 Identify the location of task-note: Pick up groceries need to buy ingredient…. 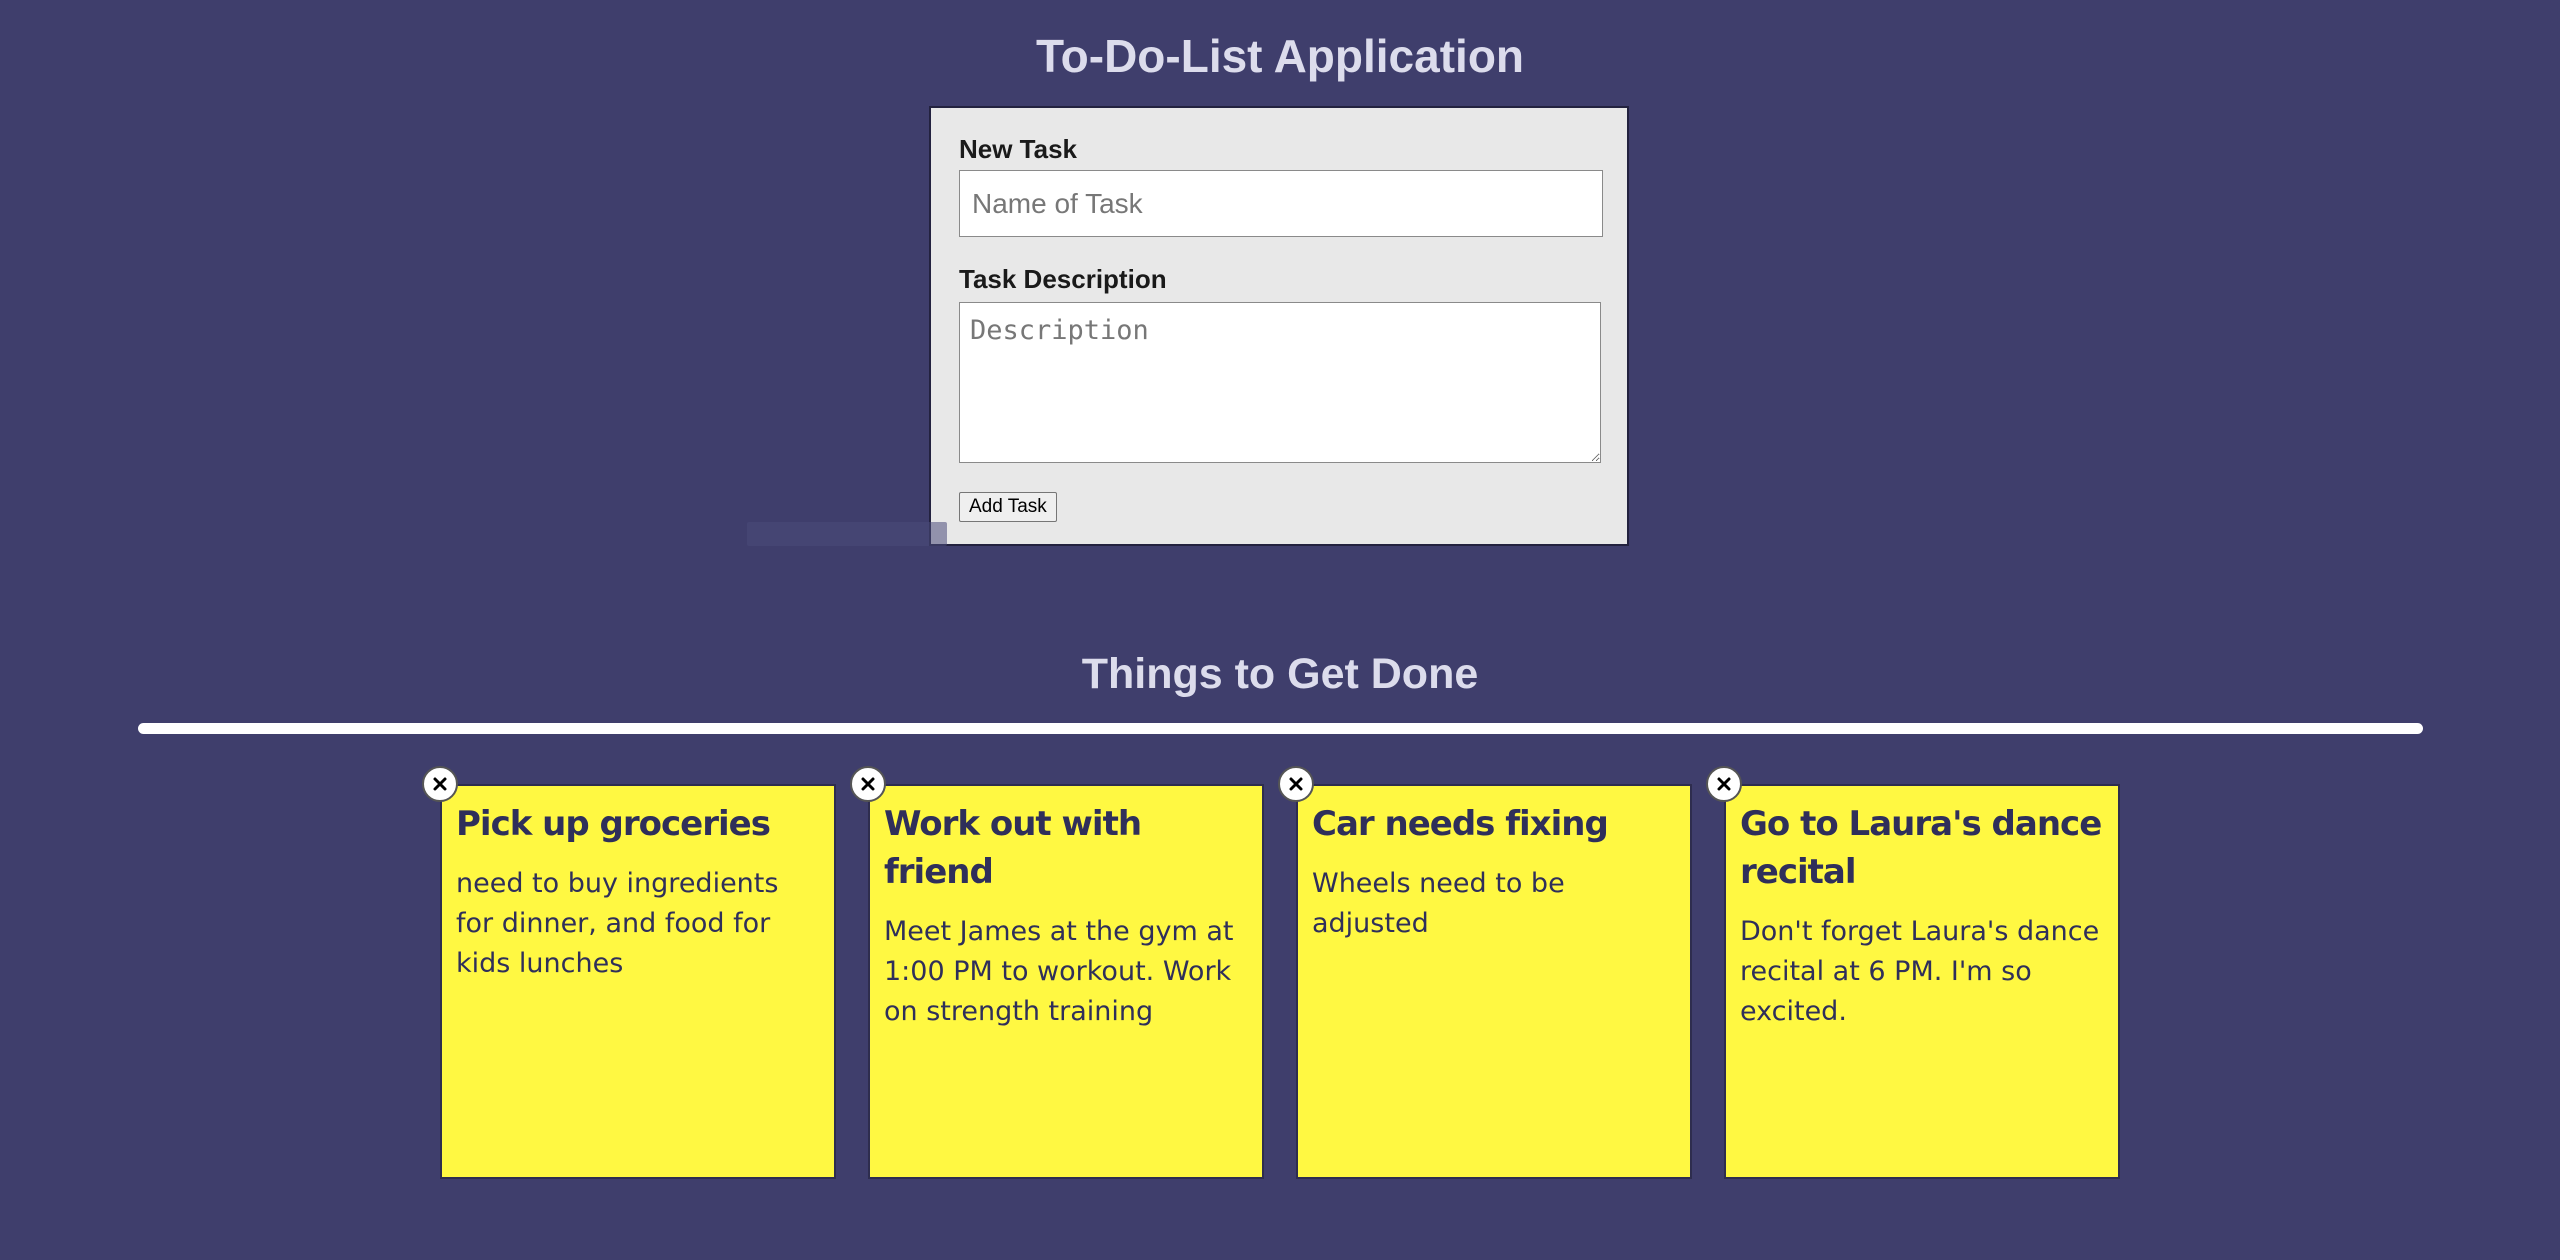
(629, 972).